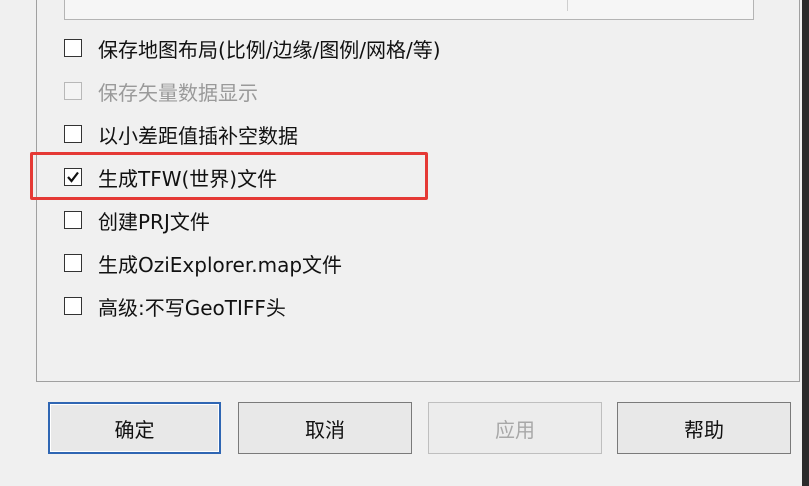 The width and height of the screenshot is (809, 486). What do you see at coordinates (198, 135) in the screenshot?
I see `option-label: 以小差距值插补空数据` at bounding box center [198, 135].